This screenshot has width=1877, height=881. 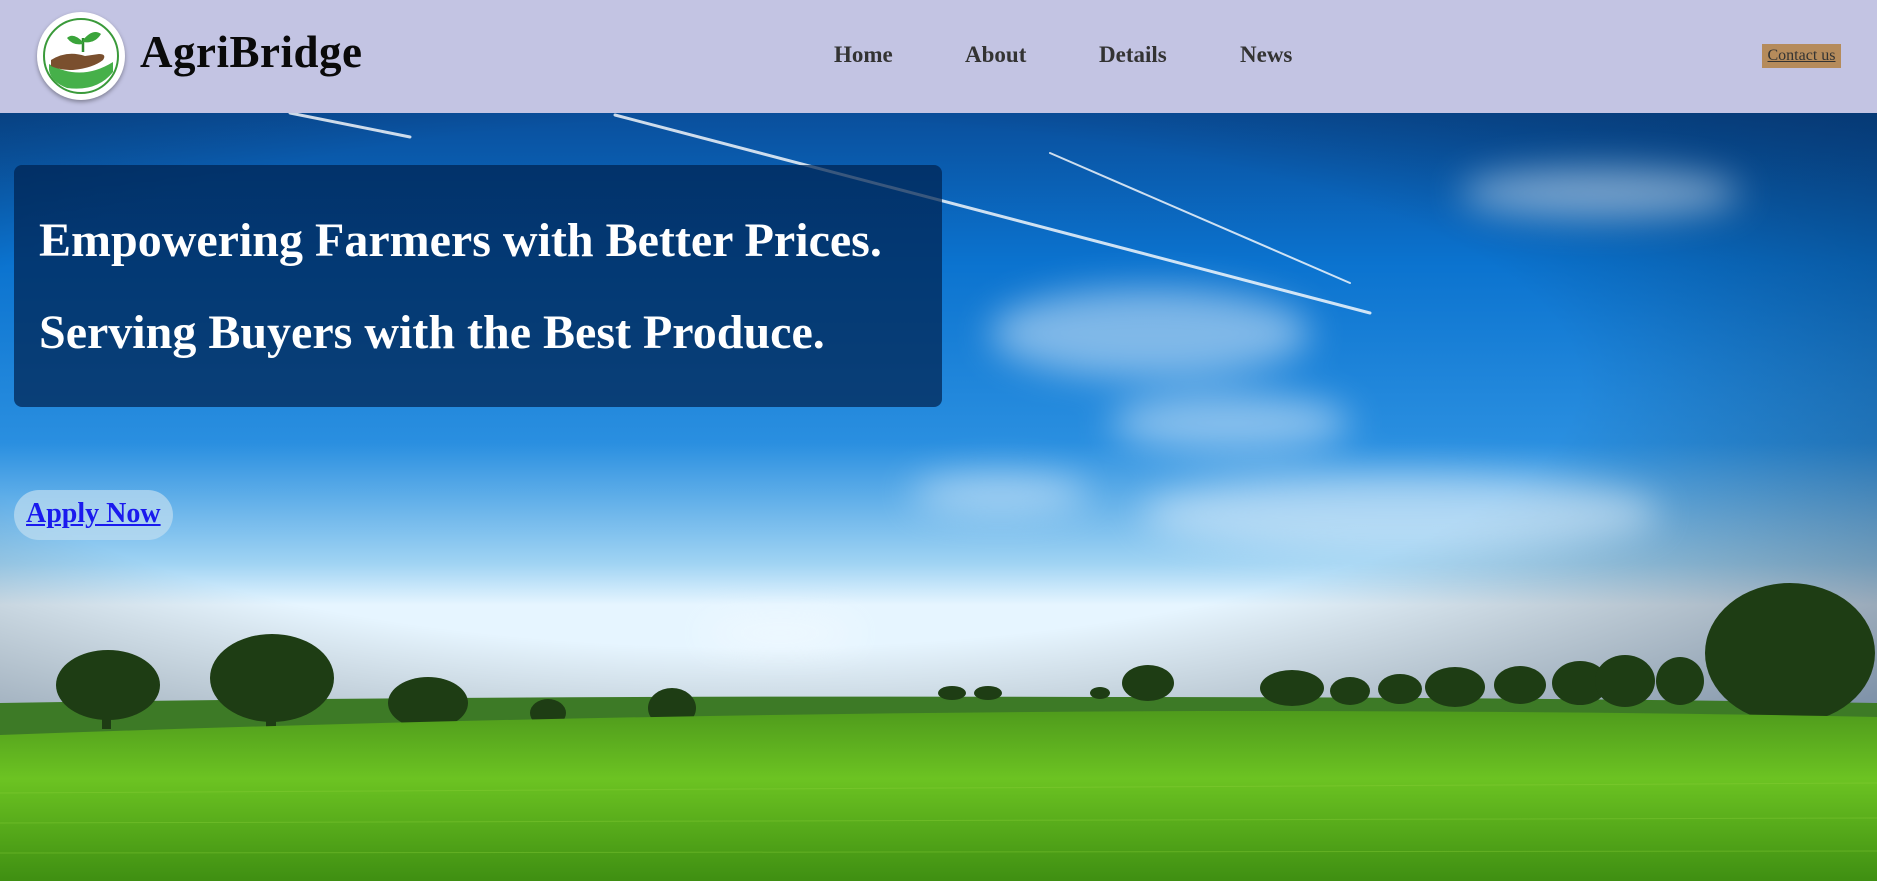 I want to click on brand-name: AgriBridge, so click(x=251, y=52).